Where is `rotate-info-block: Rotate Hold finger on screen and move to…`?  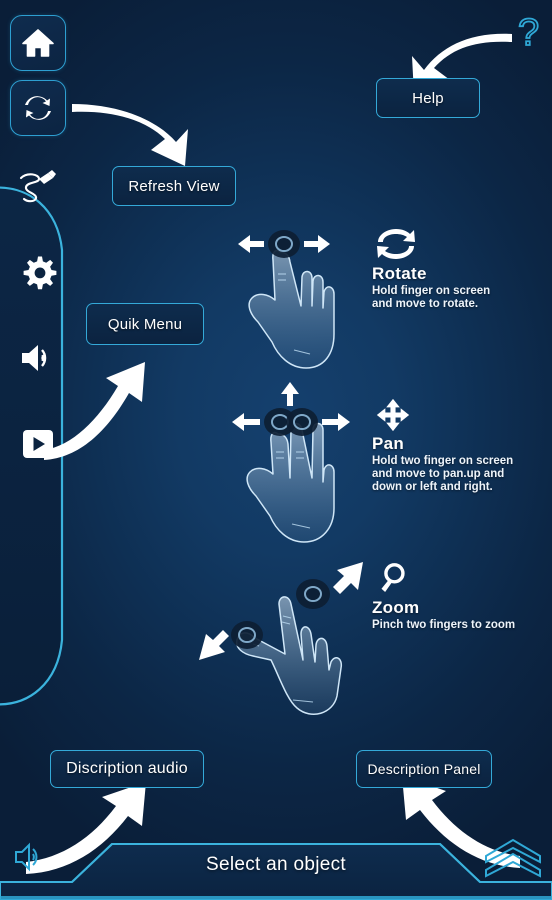
rotate-info-block: Rotate Hold finger on screen and move to… is located at coordinates (431, 269).